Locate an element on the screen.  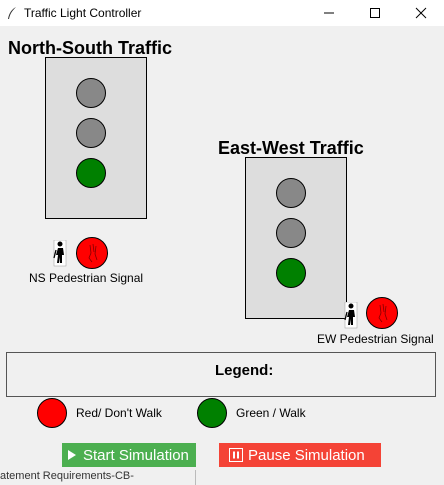
maximize-button is located at coordinates (375, 13).